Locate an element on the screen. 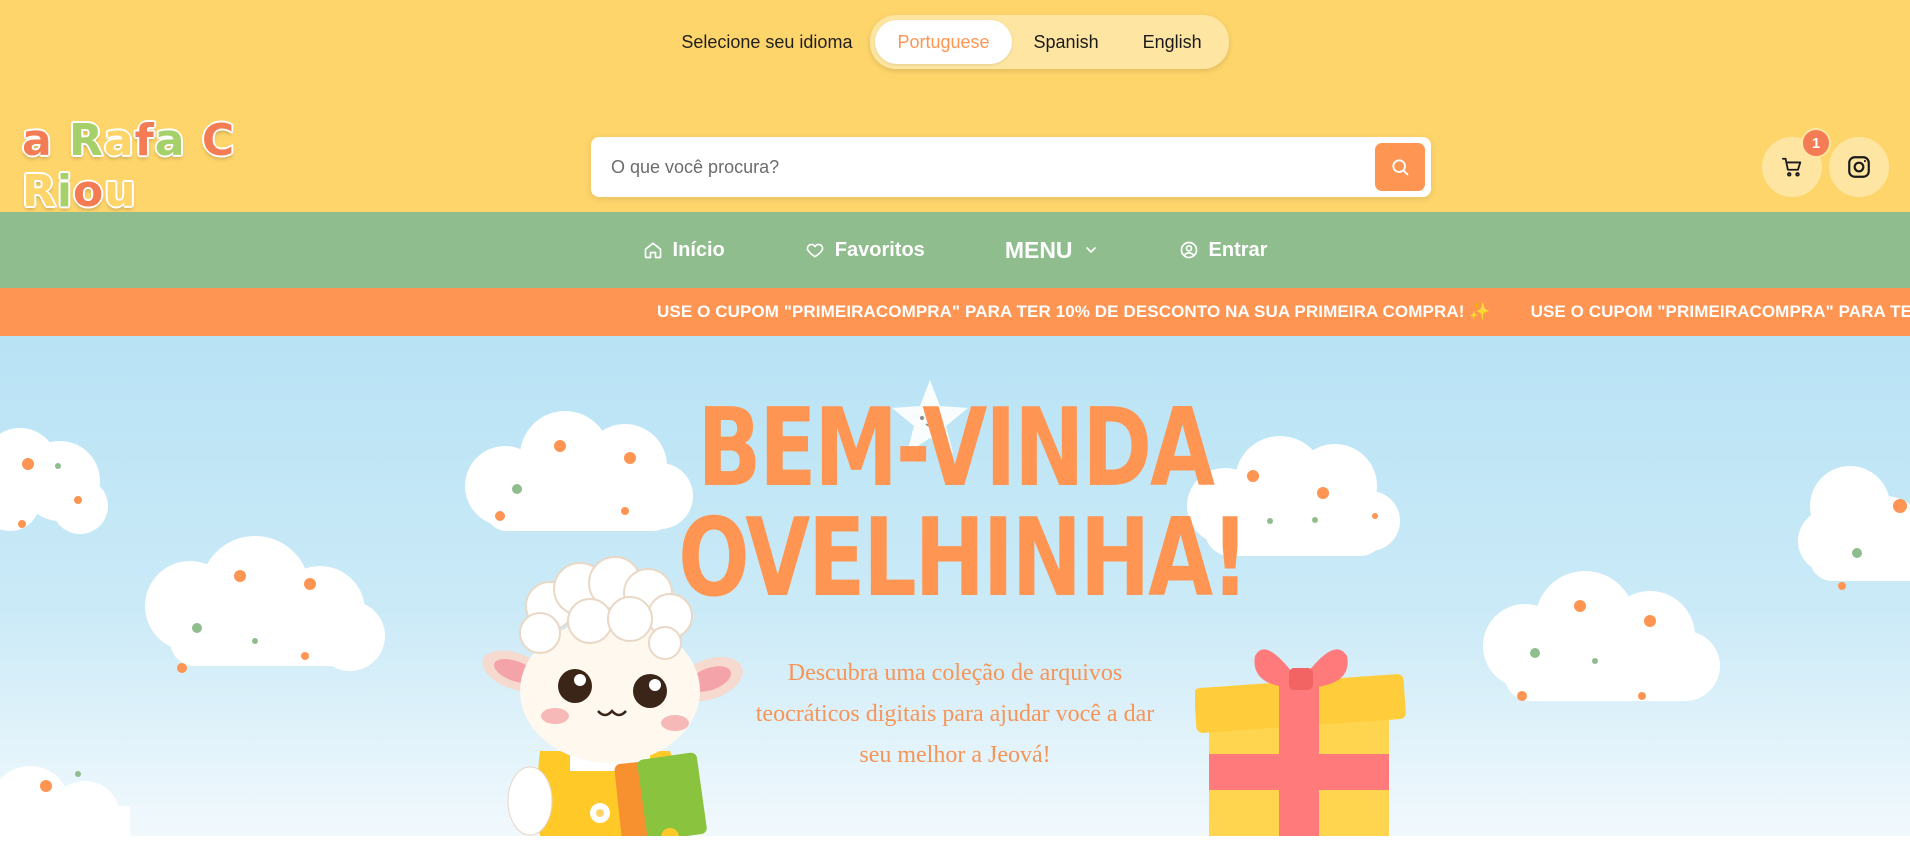 Image resolution: width=1910 pixels, height=864 pixels. search-input is located at coordinates (983, 167).